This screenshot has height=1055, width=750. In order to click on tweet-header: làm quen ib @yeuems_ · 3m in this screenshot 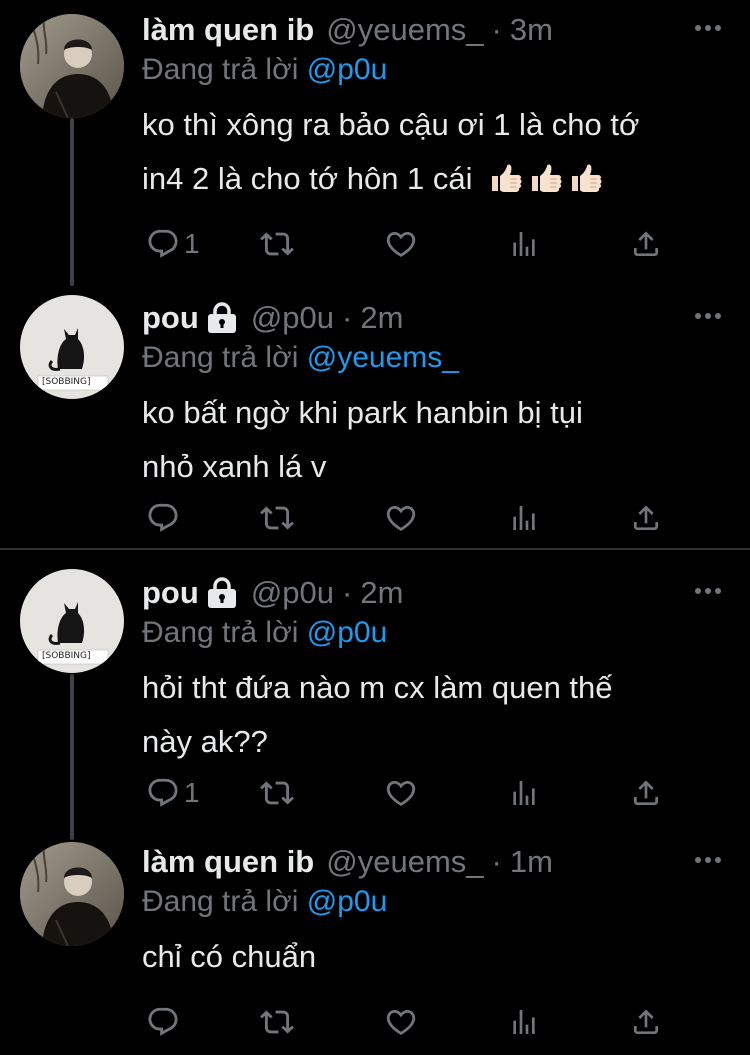, I will do `click(347, 30)`.